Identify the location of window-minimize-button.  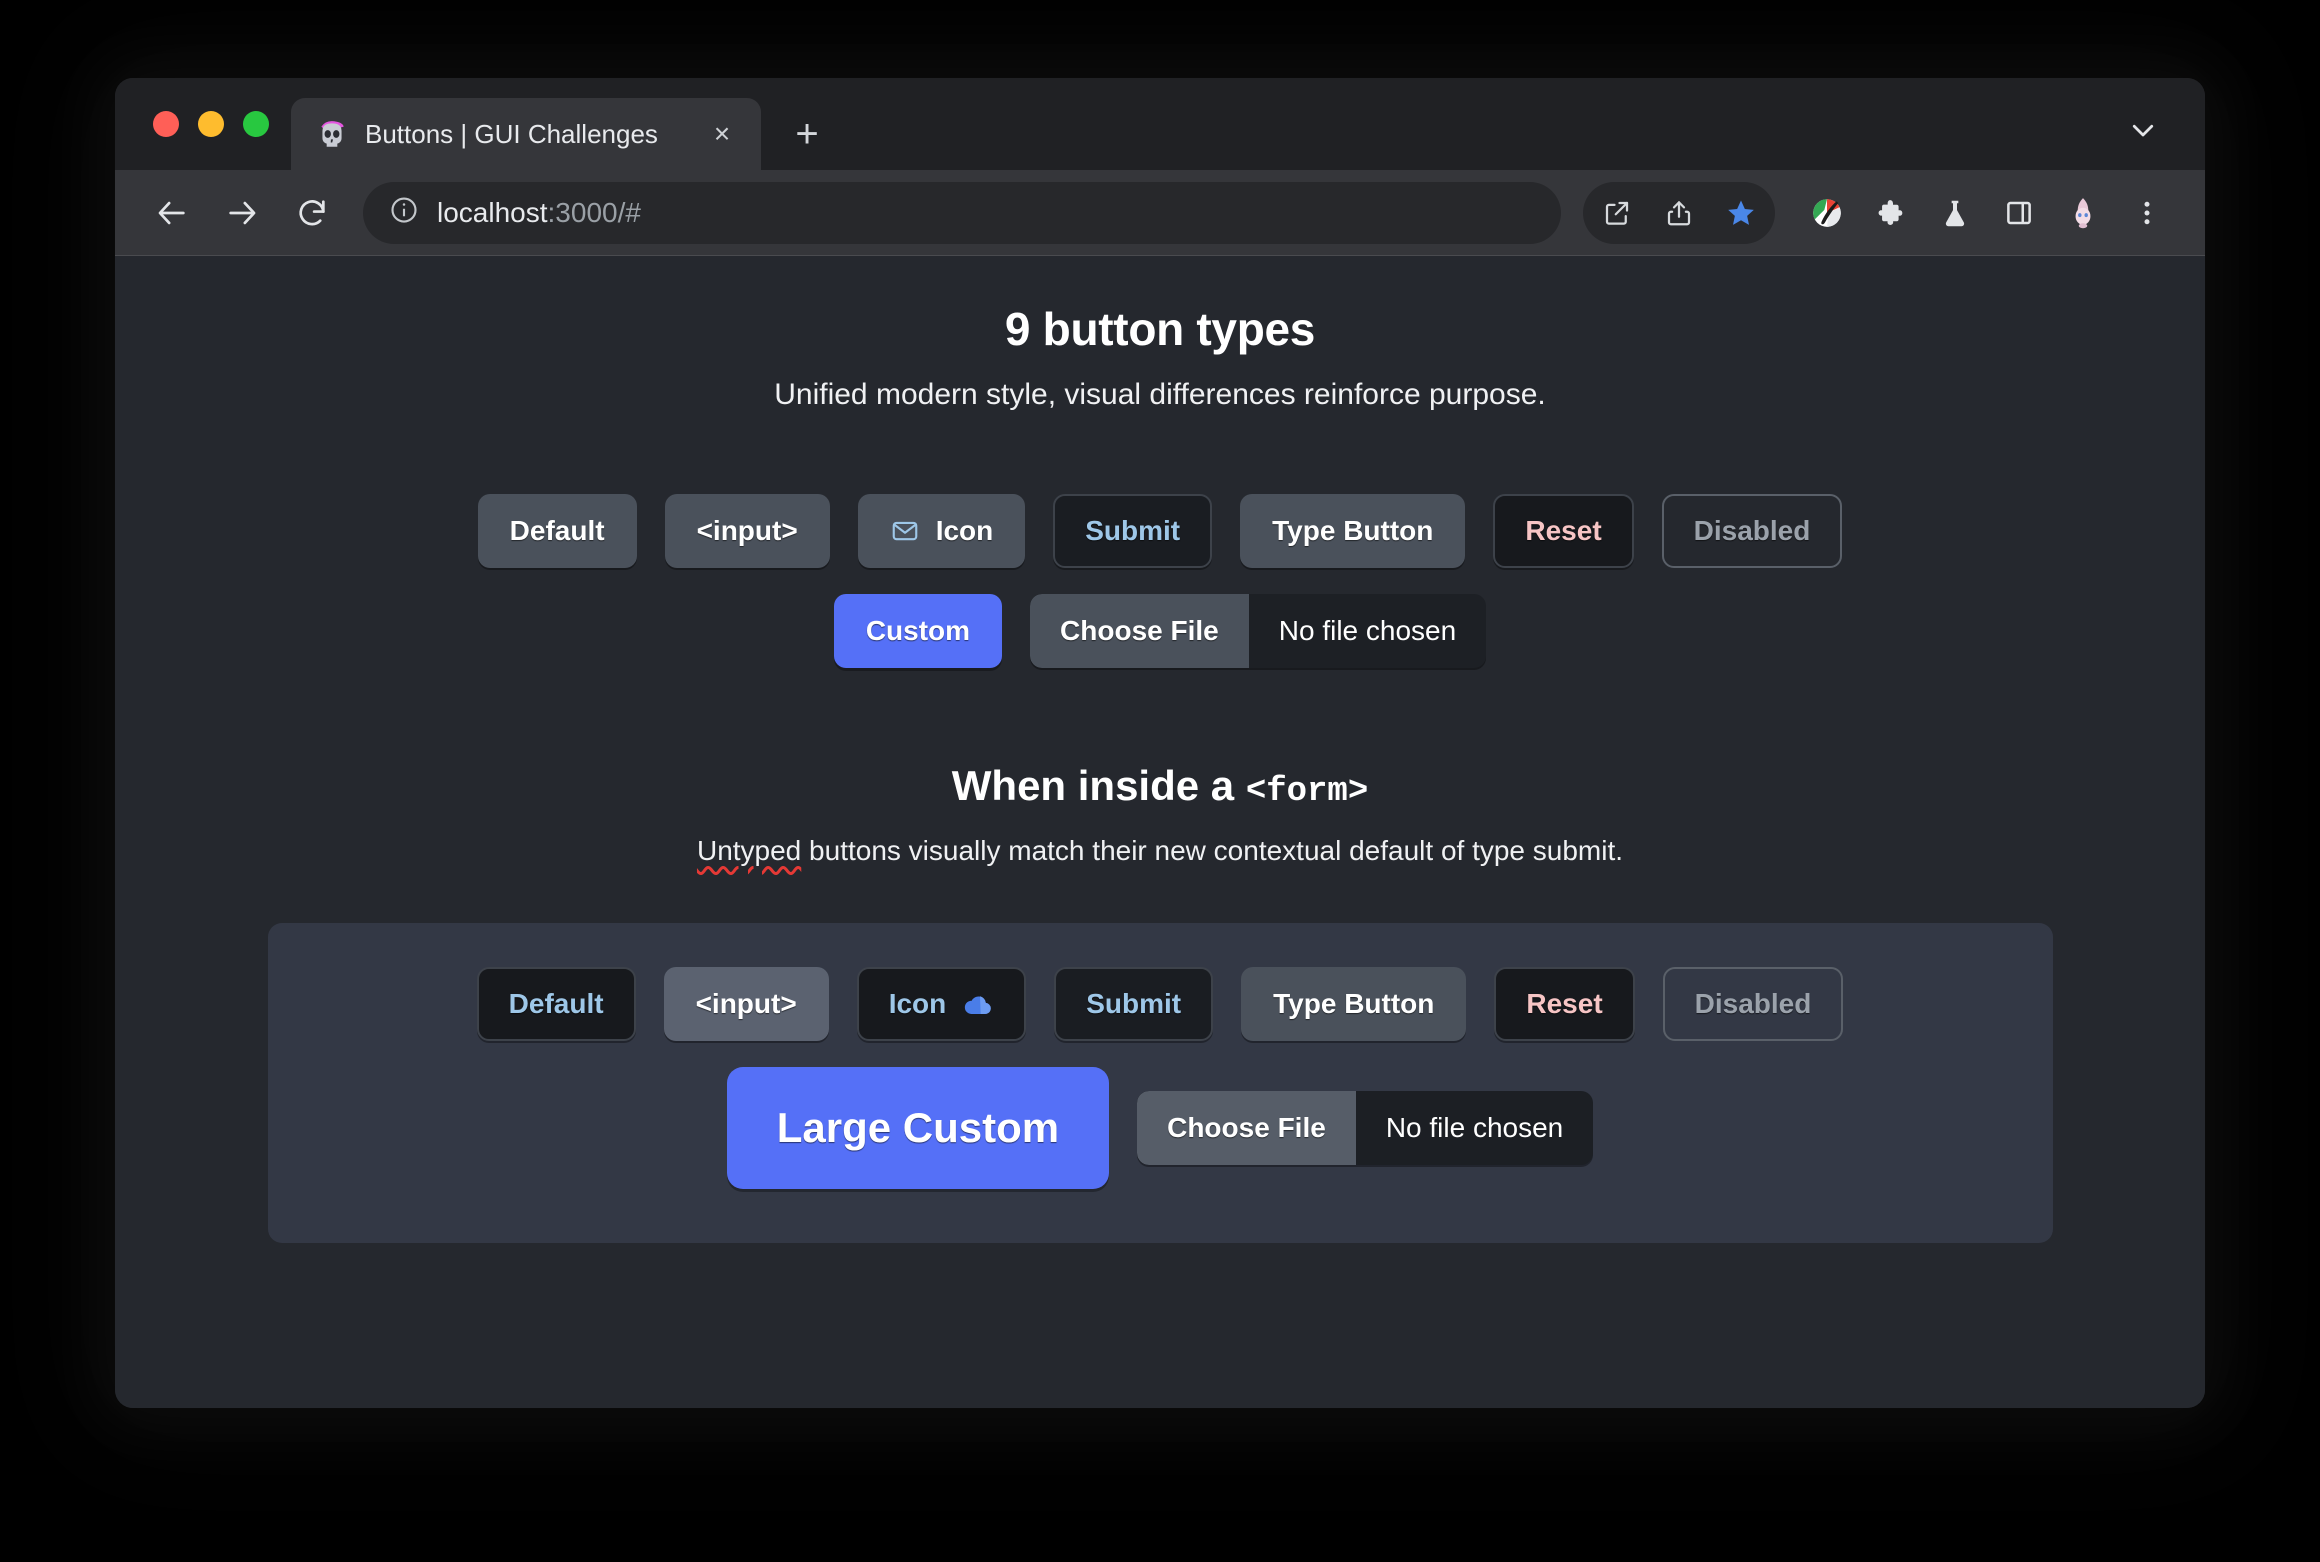
(211, 124).